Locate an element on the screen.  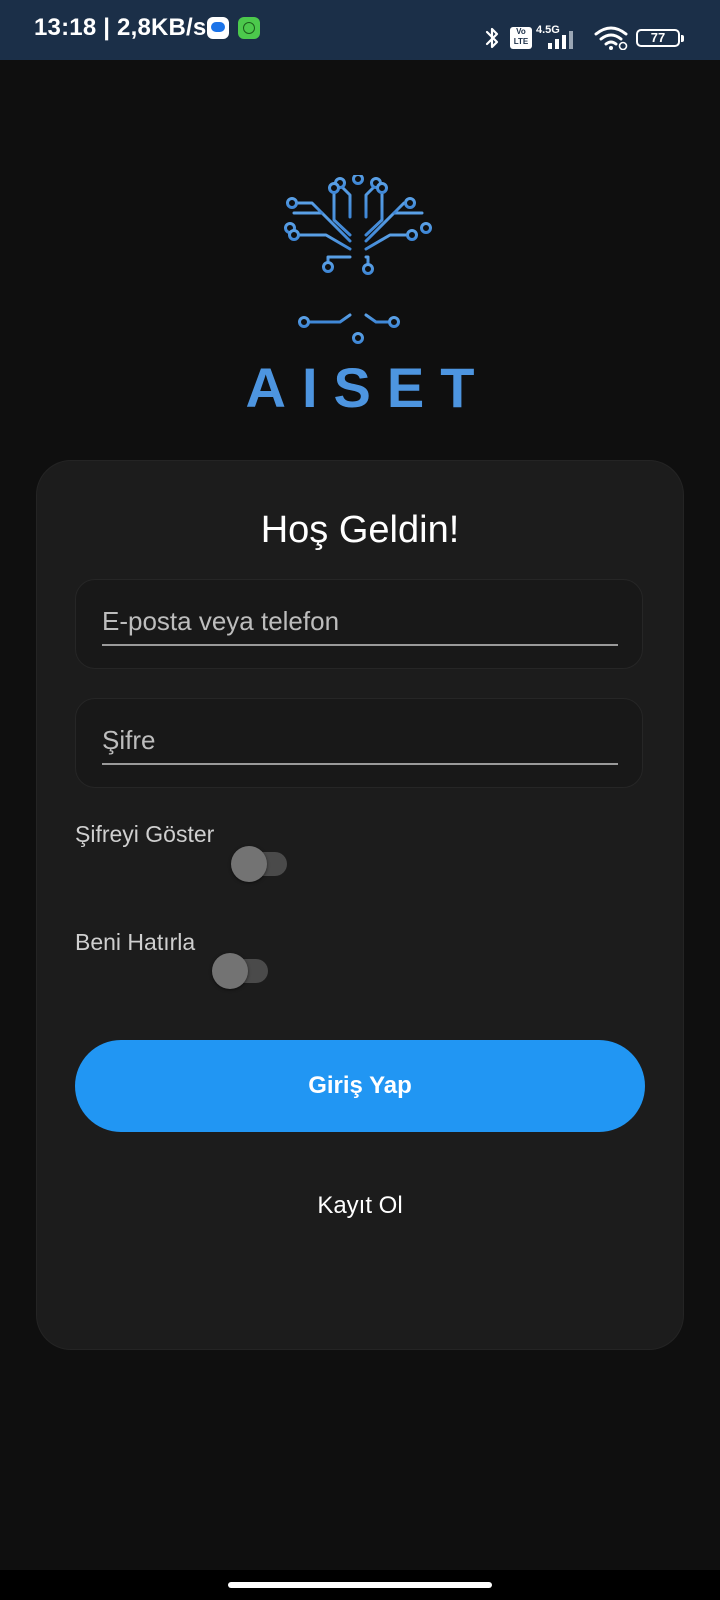
show-password-label: Şifreyi Göster is located at coordinates (145, 834).